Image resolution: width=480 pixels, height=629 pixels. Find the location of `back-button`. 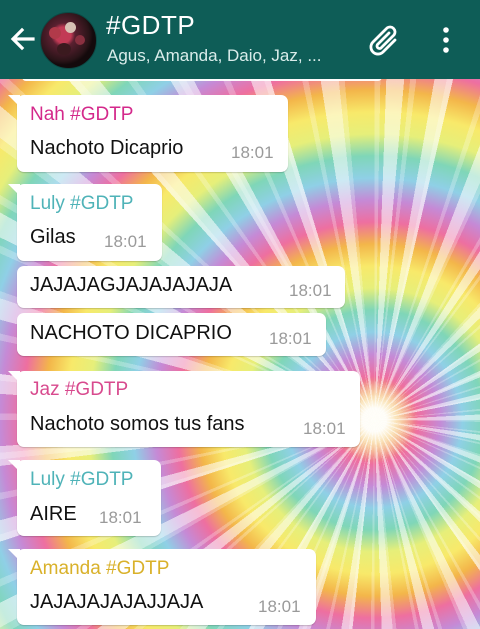

back-button is located at coordinates (23, 39).